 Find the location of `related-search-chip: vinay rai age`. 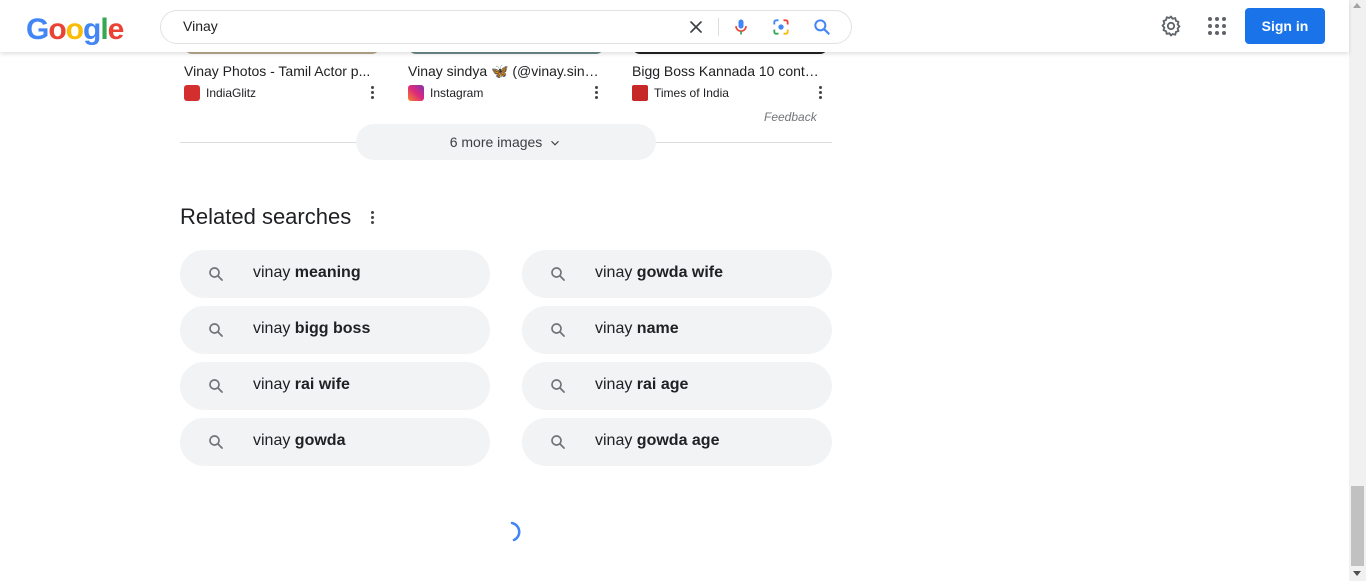

related-search-chip: vinay rai age is located at coordinates (677, 386).